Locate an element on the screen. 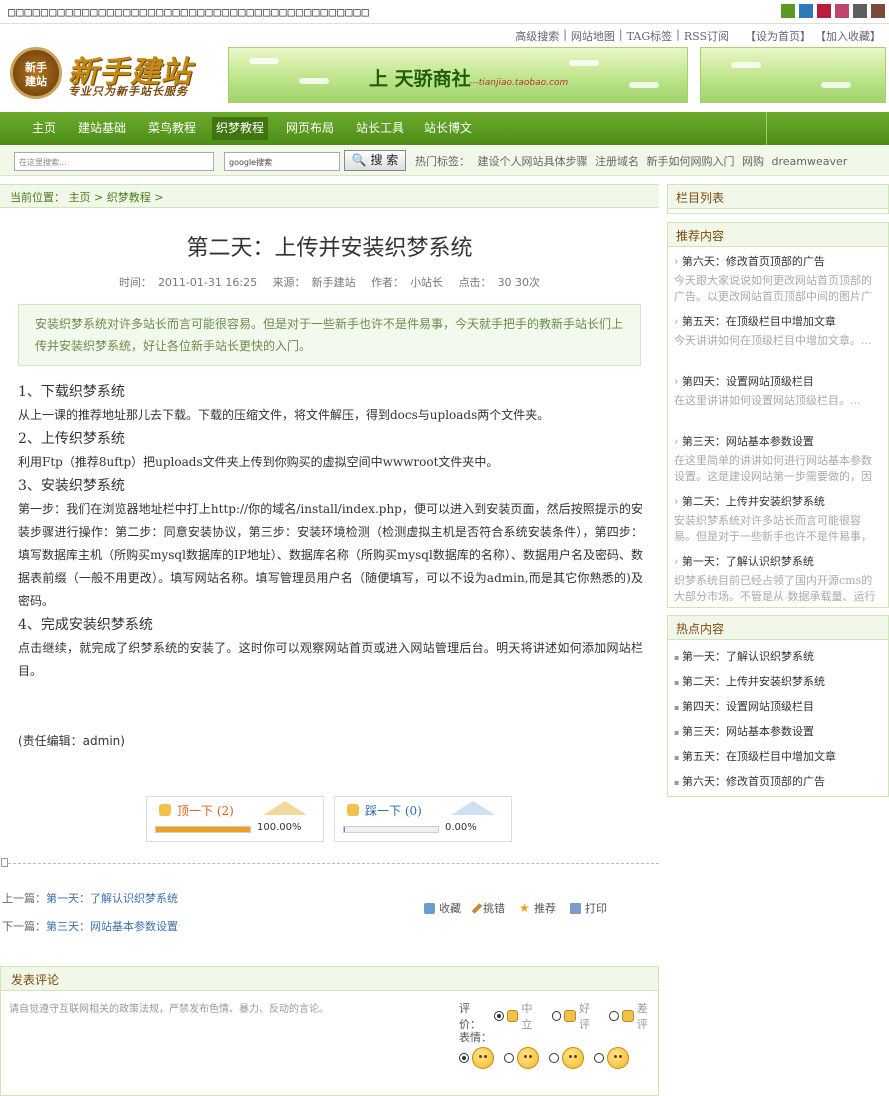  rating-good-radio is located at coordinates (556, 1016).